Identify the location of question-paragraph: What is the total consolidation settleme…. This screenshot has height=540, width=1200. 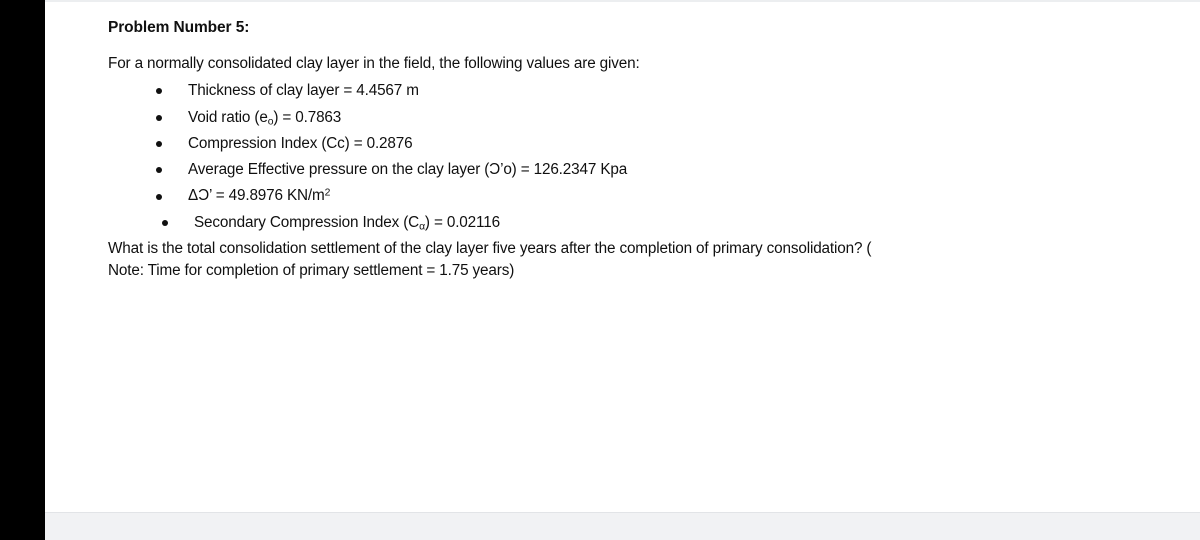
(625, 259).